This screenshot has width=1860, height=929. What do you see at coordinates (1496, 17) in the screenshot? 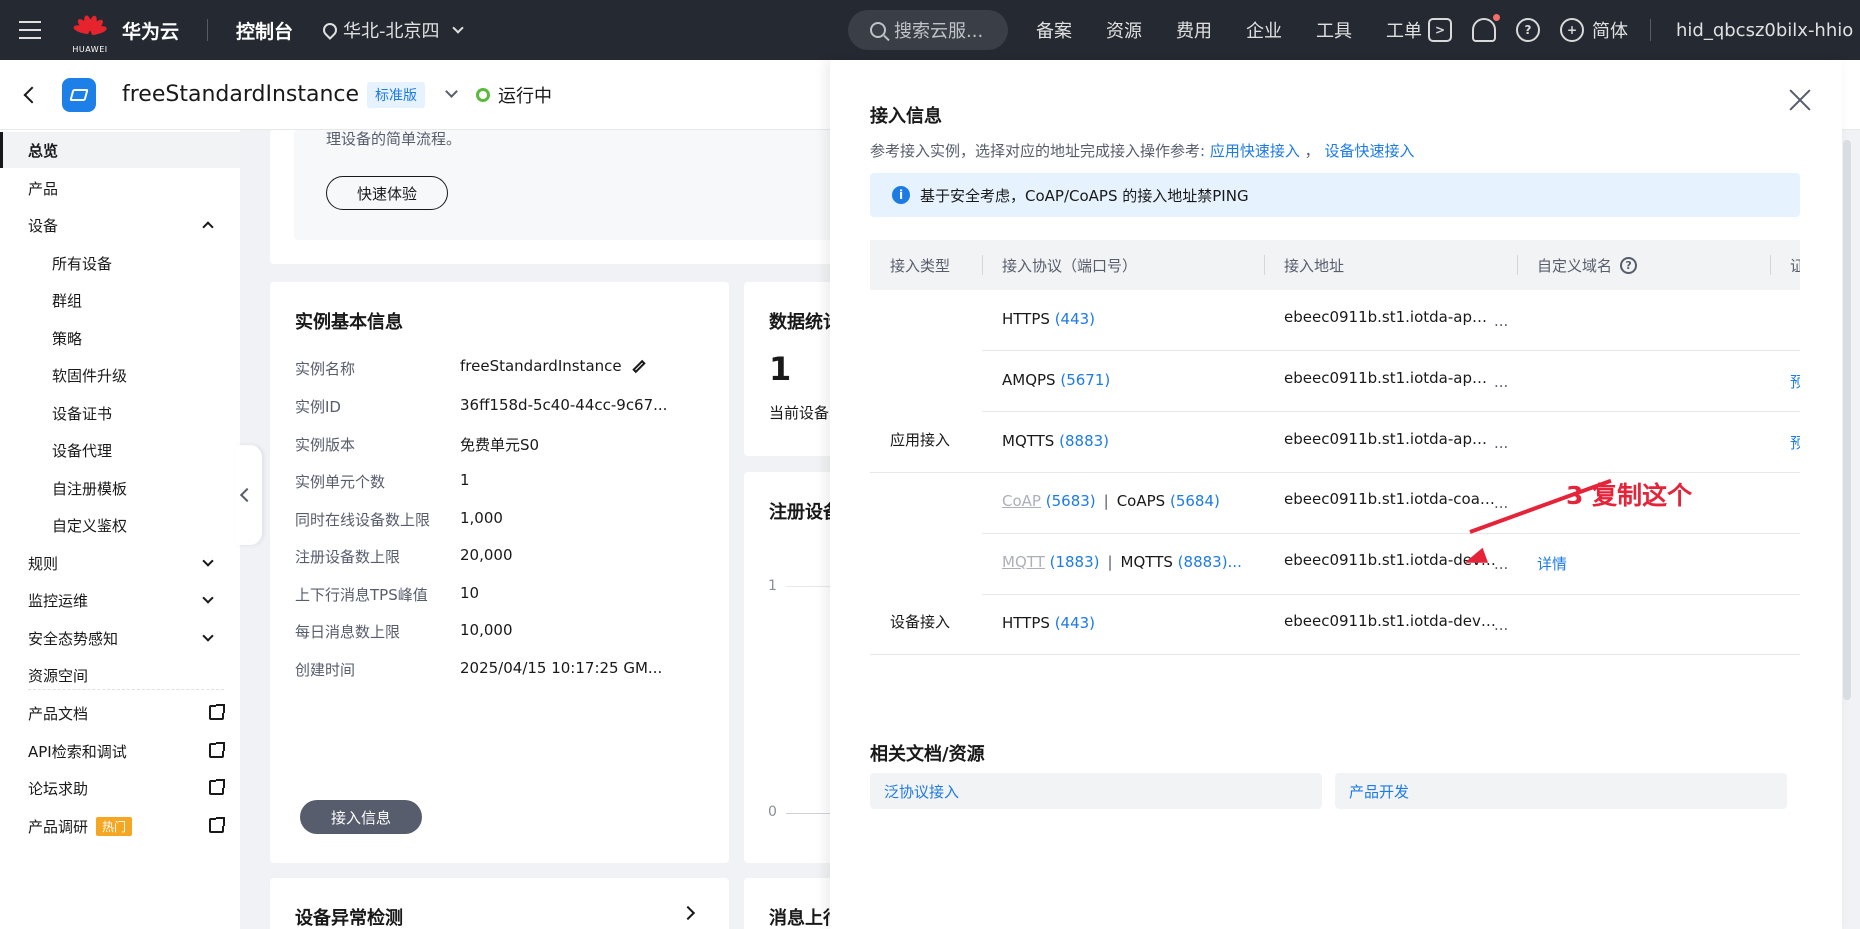
I see `notification-dot` at bounding box center [1496, 17].